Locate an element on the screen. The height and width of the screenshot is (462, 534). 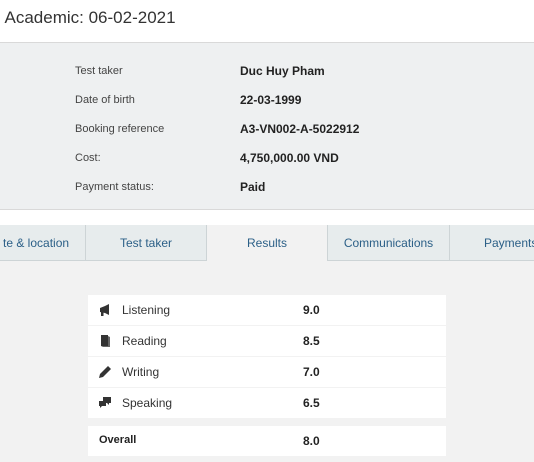
overall-label: Overall is located at coordinates (118, 440).